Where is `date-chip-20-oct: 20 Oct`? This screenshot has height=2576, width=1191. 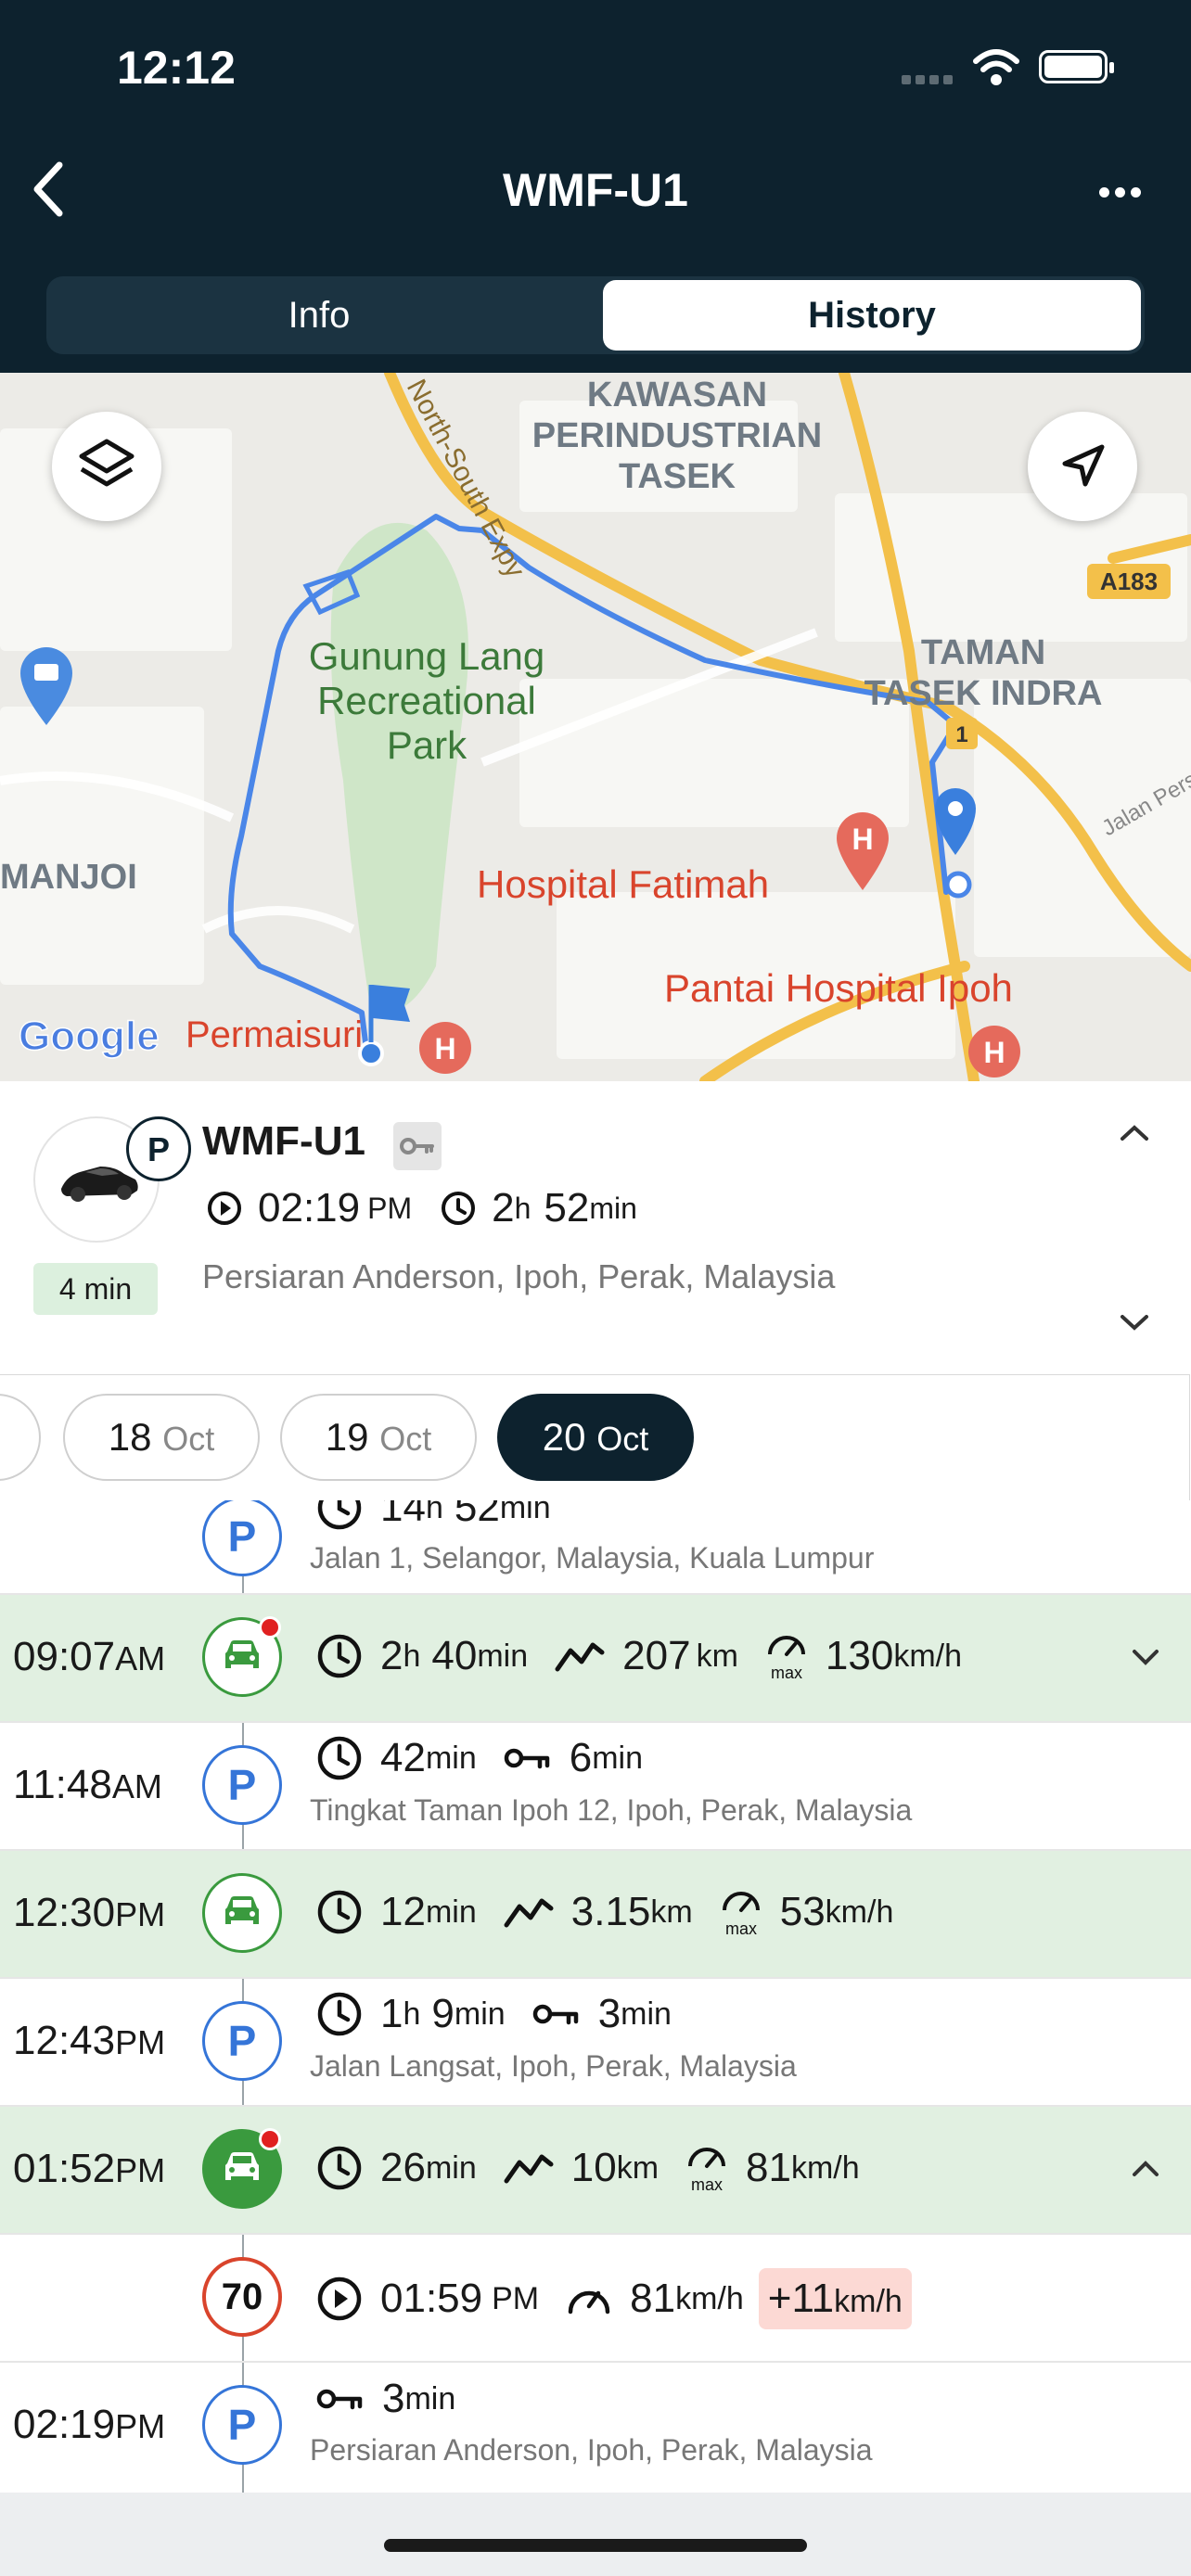 date-chip-20-oct: 20 Oct is located at coordinates (595, 1438).